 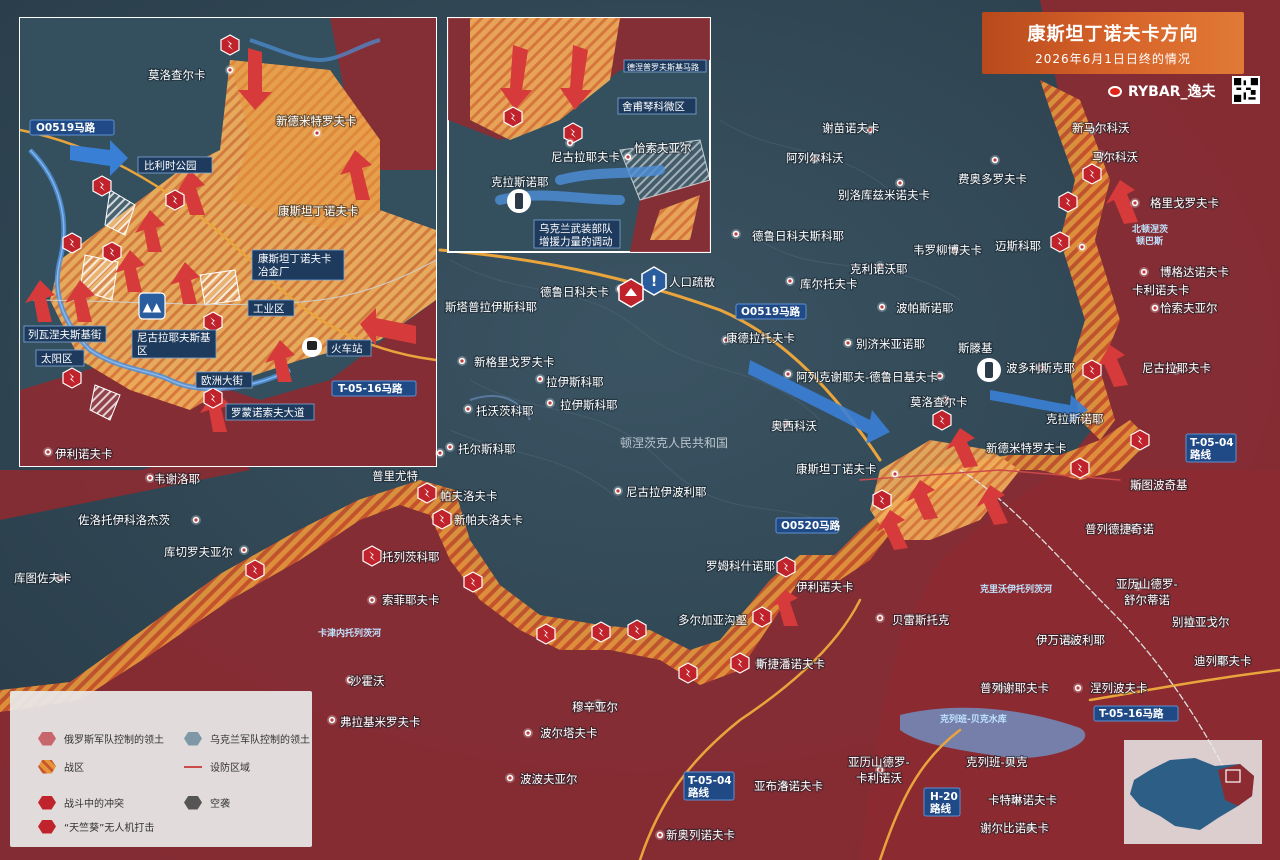 What do you see at coordinates (247, 738) in the screenshot?
I see `legend-ukrainian: 乌克兰军队控制的领土` at bounding box center [247, 738].